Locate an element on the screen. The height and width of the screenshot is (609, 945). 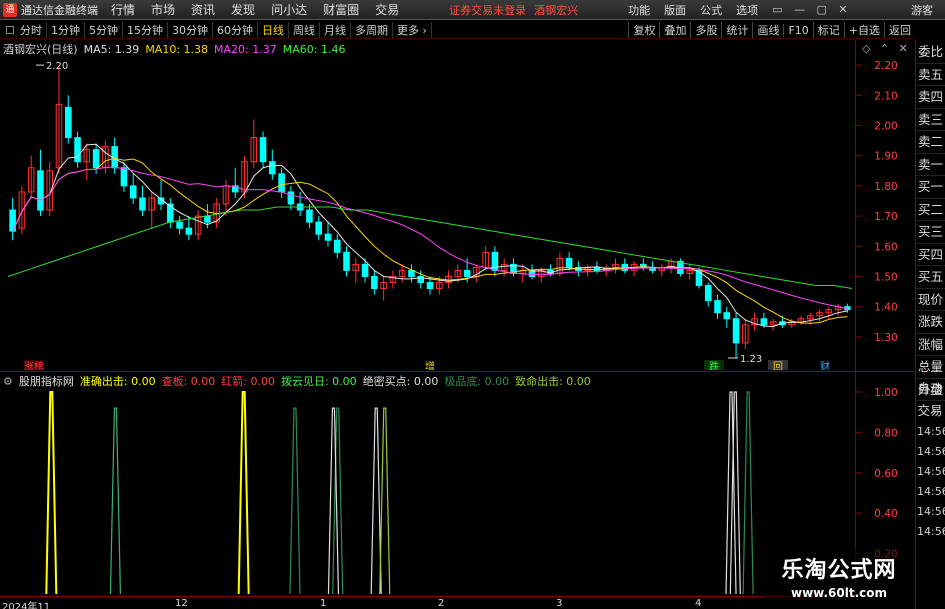
marker-back: 回 is located at coordinates (778, 365).